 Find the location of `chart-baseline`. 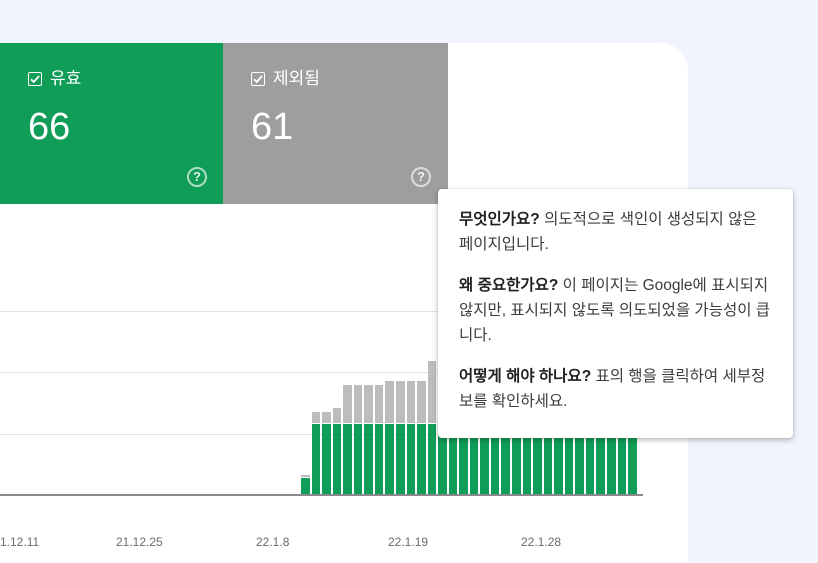

chart-baseline is located at coordinates (321, 495).